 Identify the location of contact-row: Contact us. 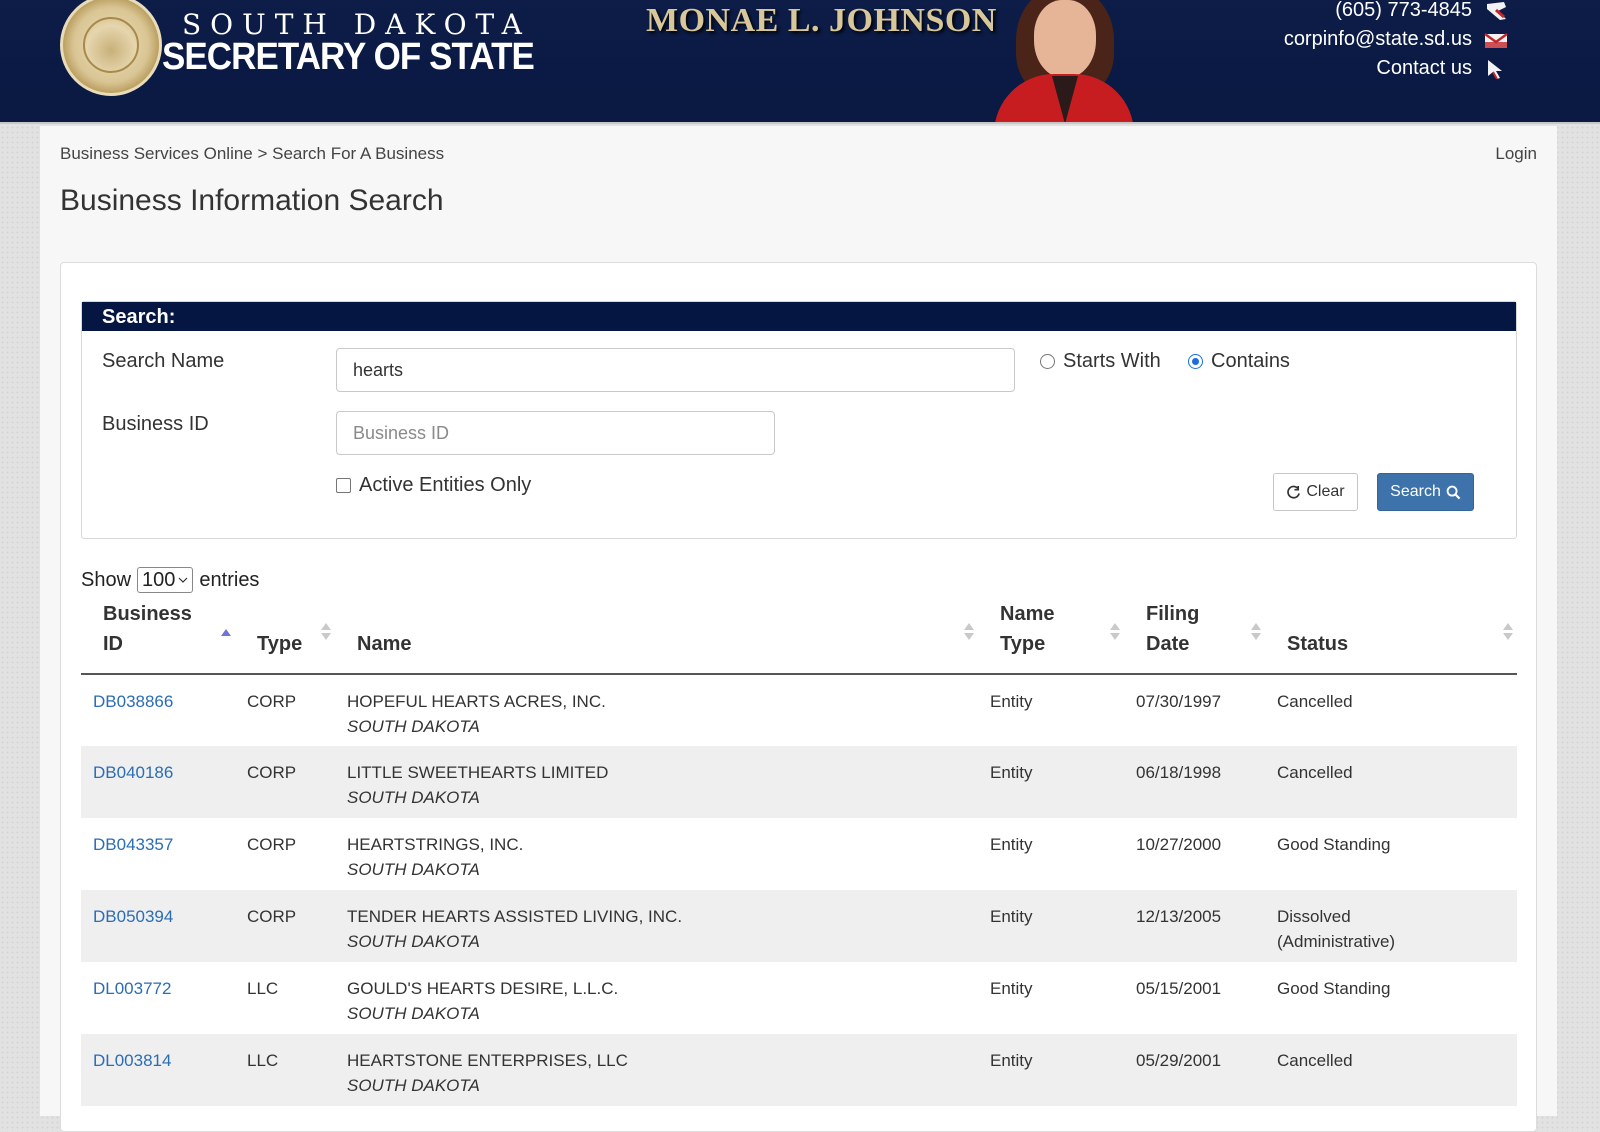
(1396, 68).